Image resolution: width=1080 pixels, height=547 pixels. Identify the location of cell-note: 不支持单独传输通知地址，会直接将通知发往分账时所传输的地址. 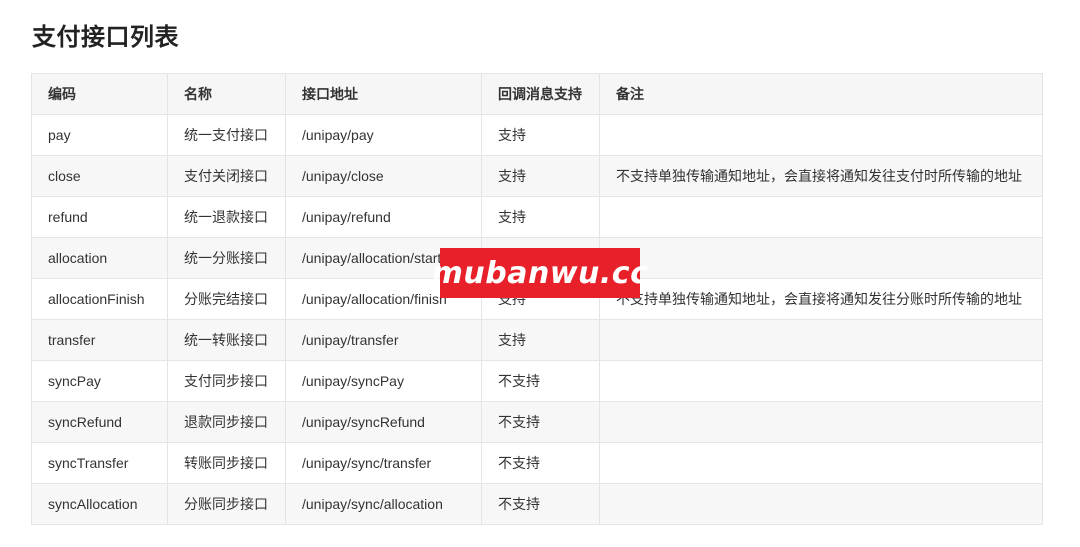
(821, 299).